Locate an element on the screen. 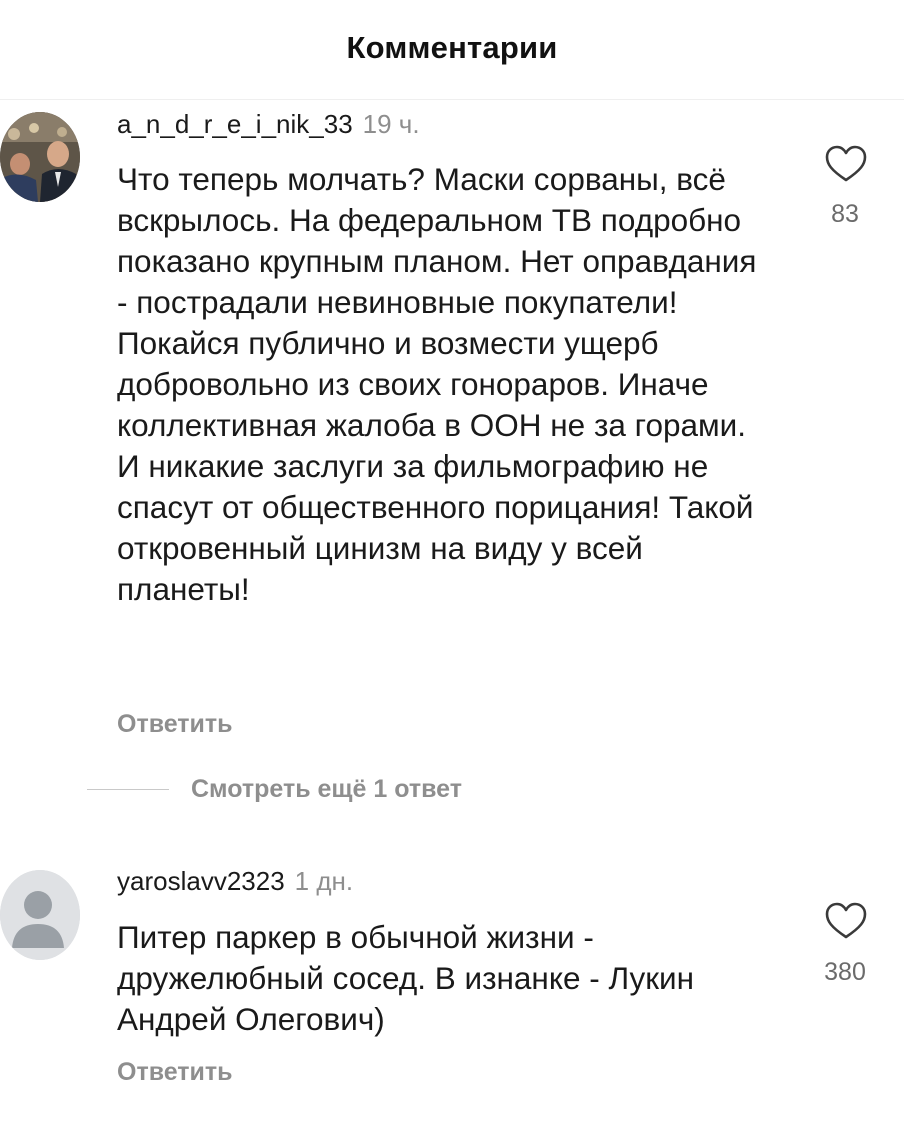 The width and height of the screenshot is (904, 1134). default-user-icon is located at coordinates (40, 915).